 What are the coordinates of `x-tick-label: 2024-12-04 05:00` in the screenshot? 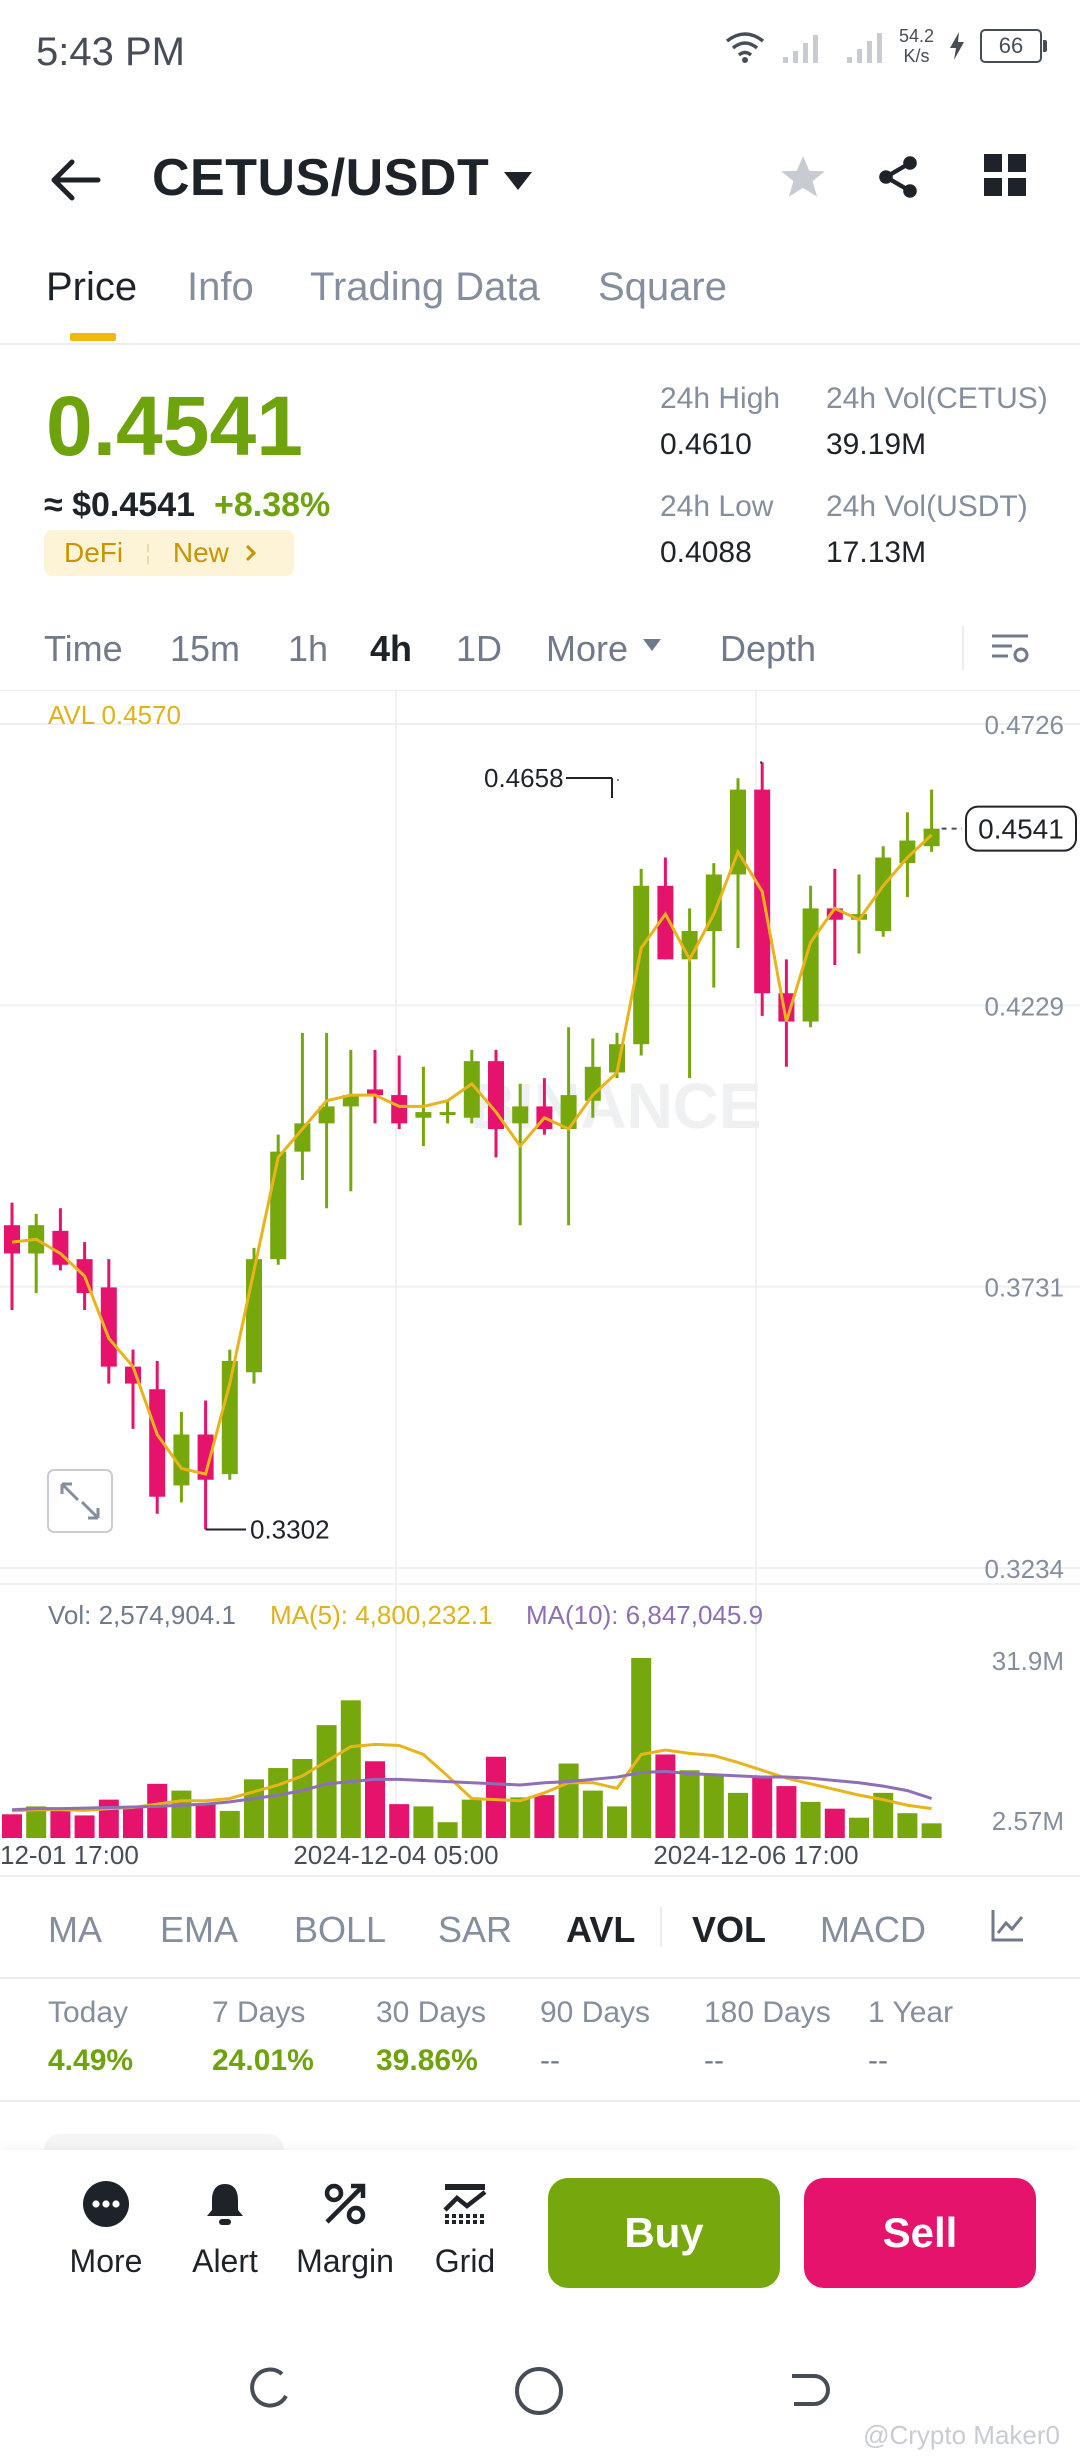 It's located at (395, 1855).